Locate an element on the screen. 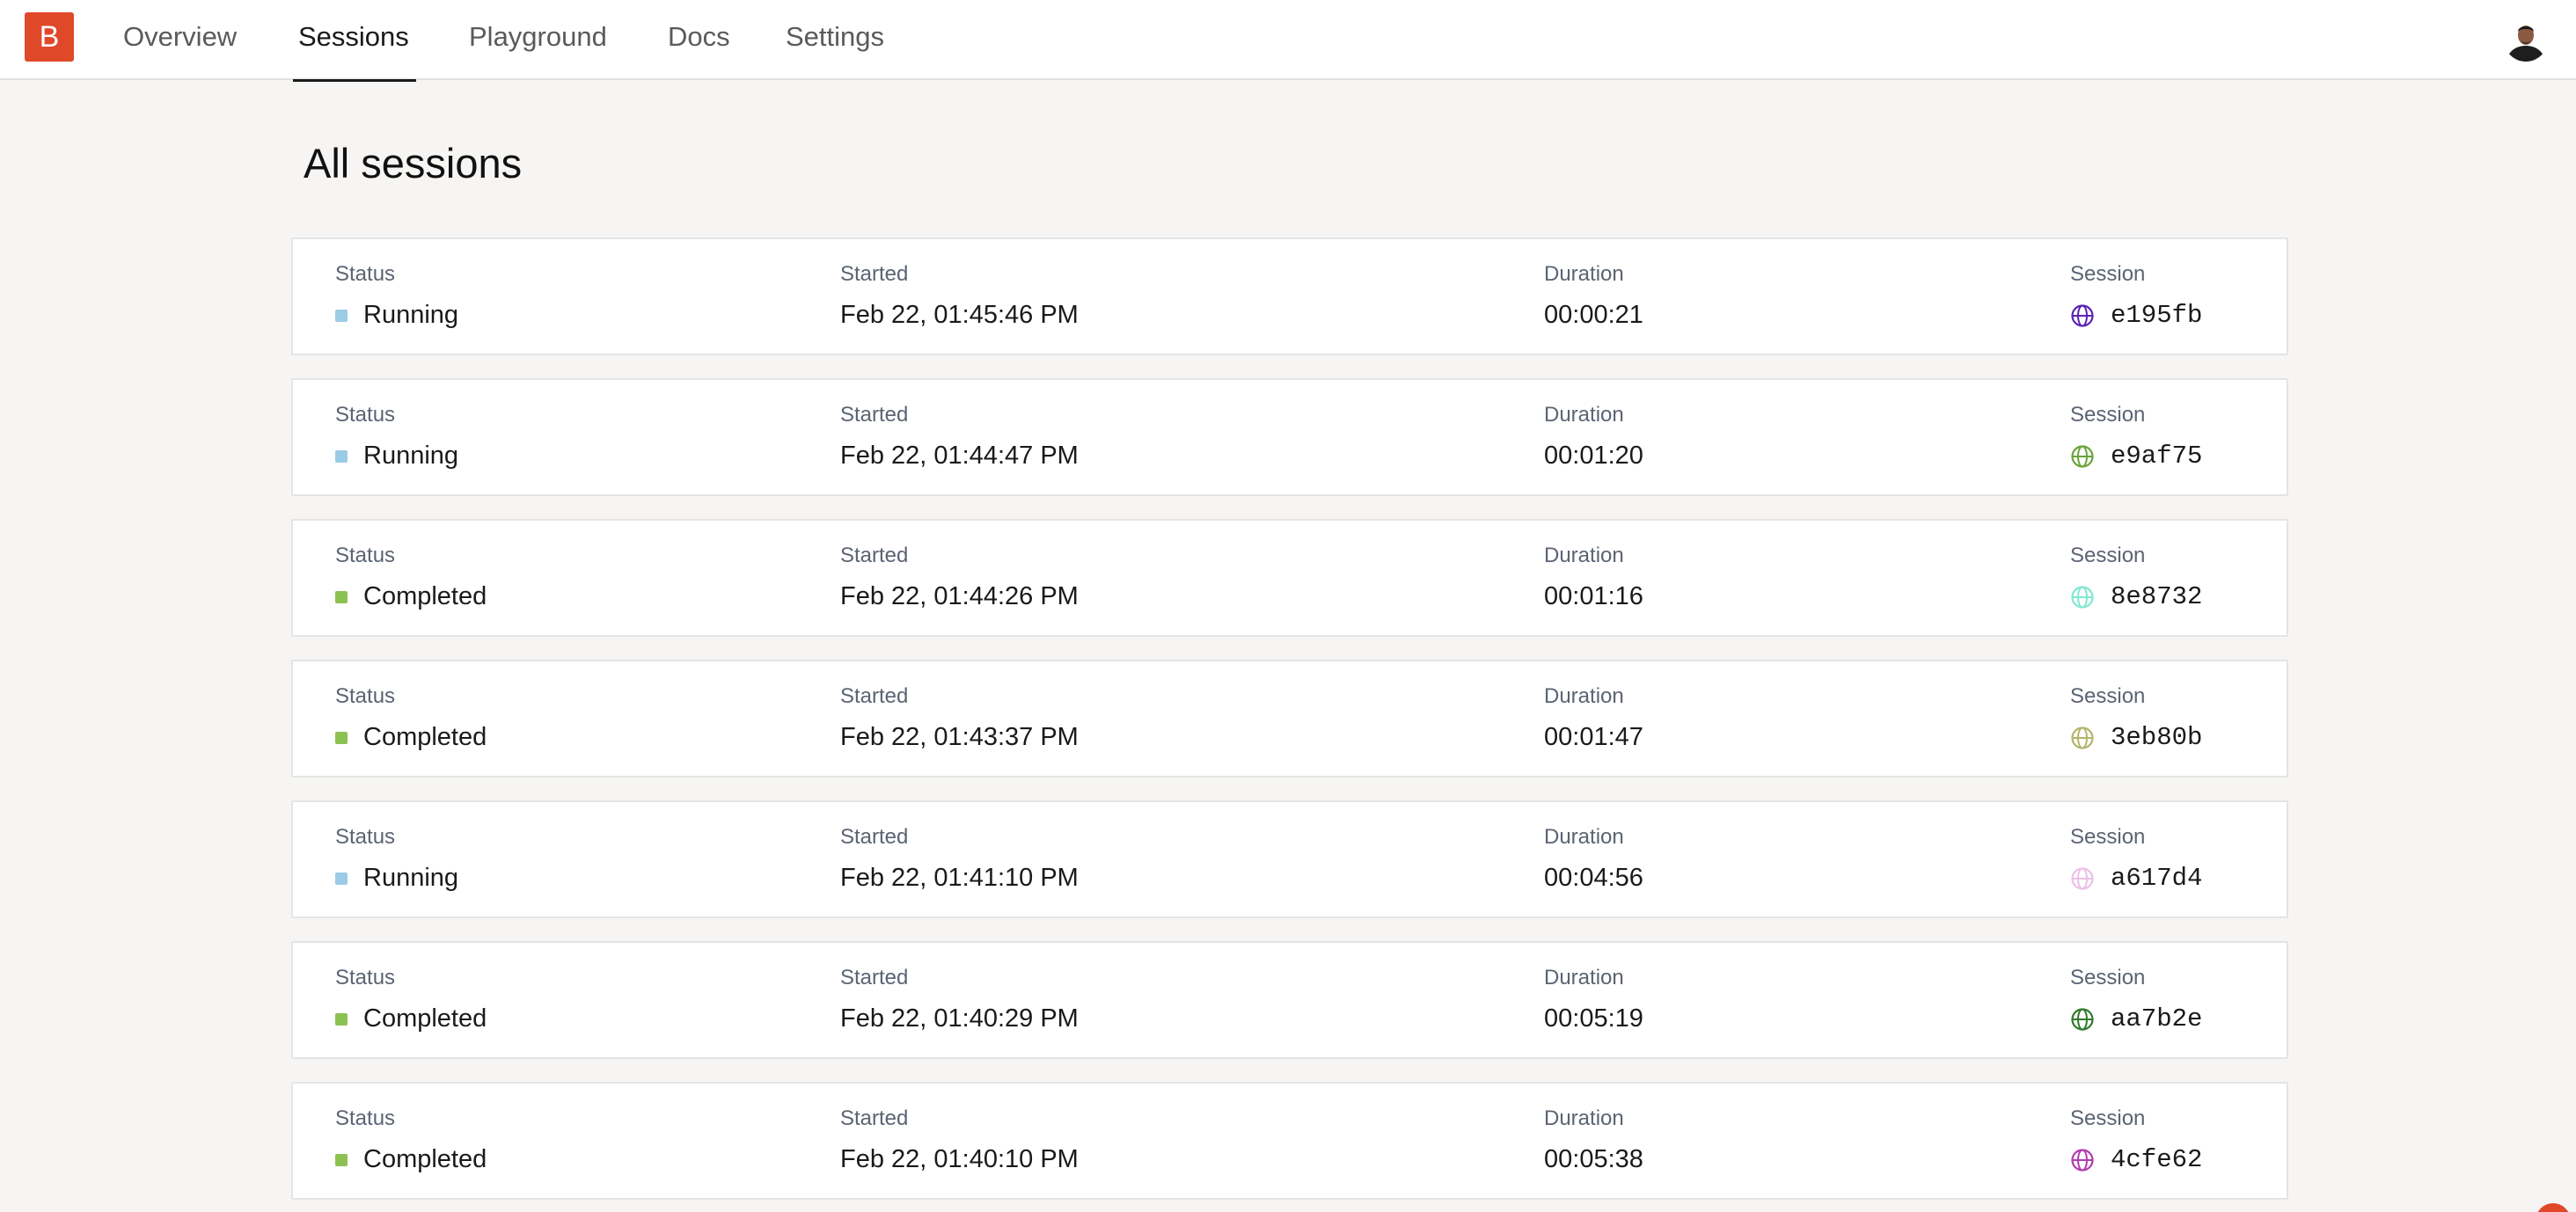 The height and width of the screenshot is (1212, 2576). started-value: Feb 22, 01:40:29 PM is located at coordinates (959, 1018).